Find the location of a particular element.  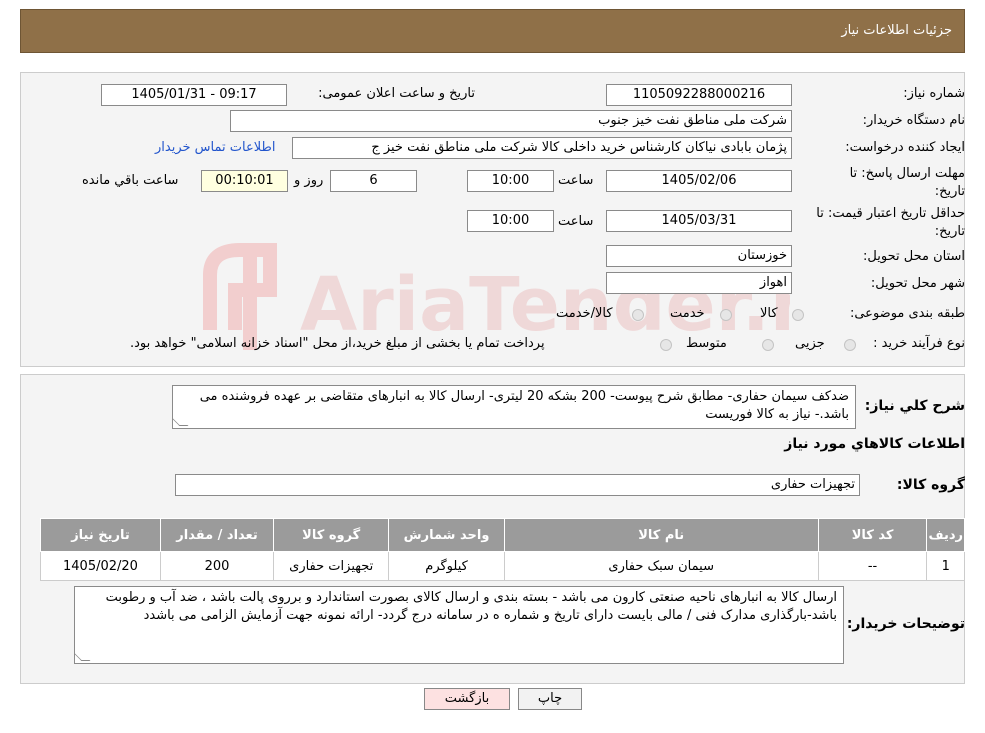

category-service-label: خدمت is located at coordinates (687, 313).